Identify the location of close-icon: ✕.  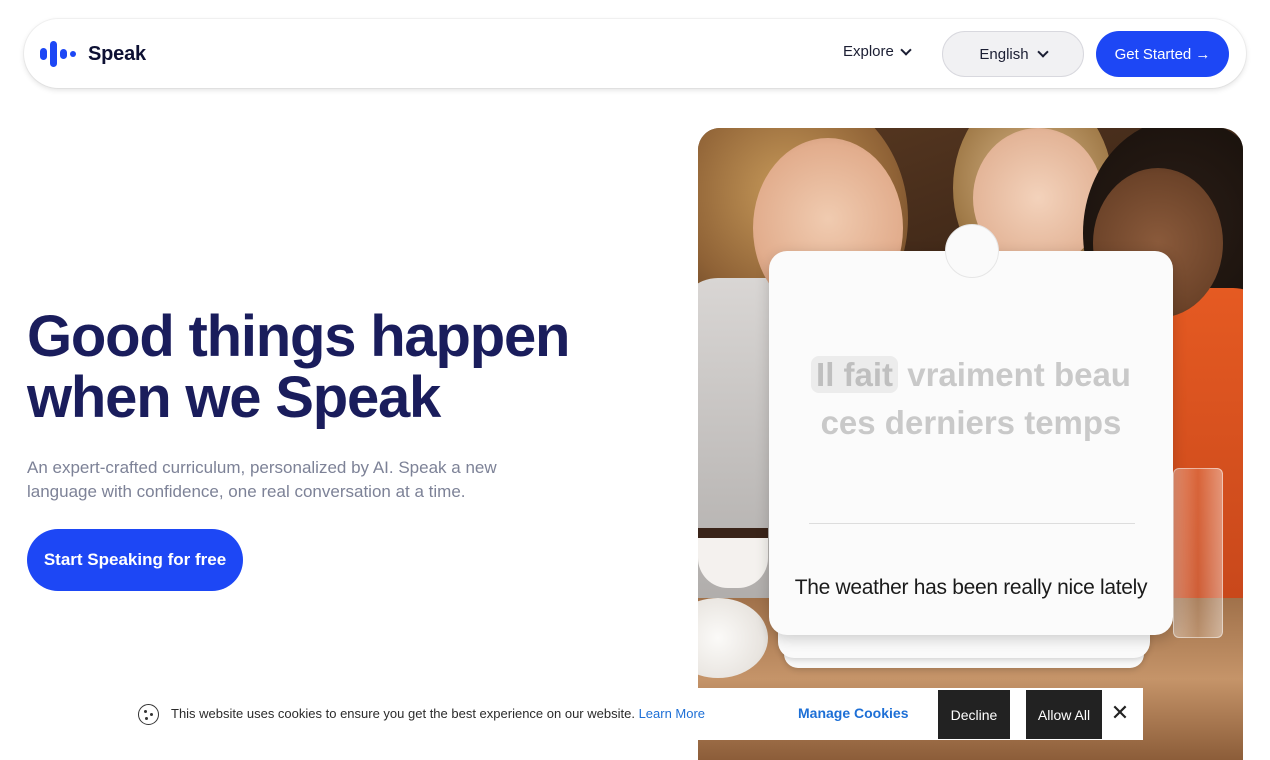
(1120, 713).